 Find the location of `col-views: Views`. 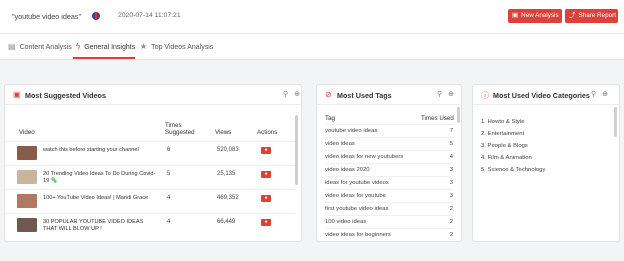

col-views: Views is located at coordinates (223, 132).